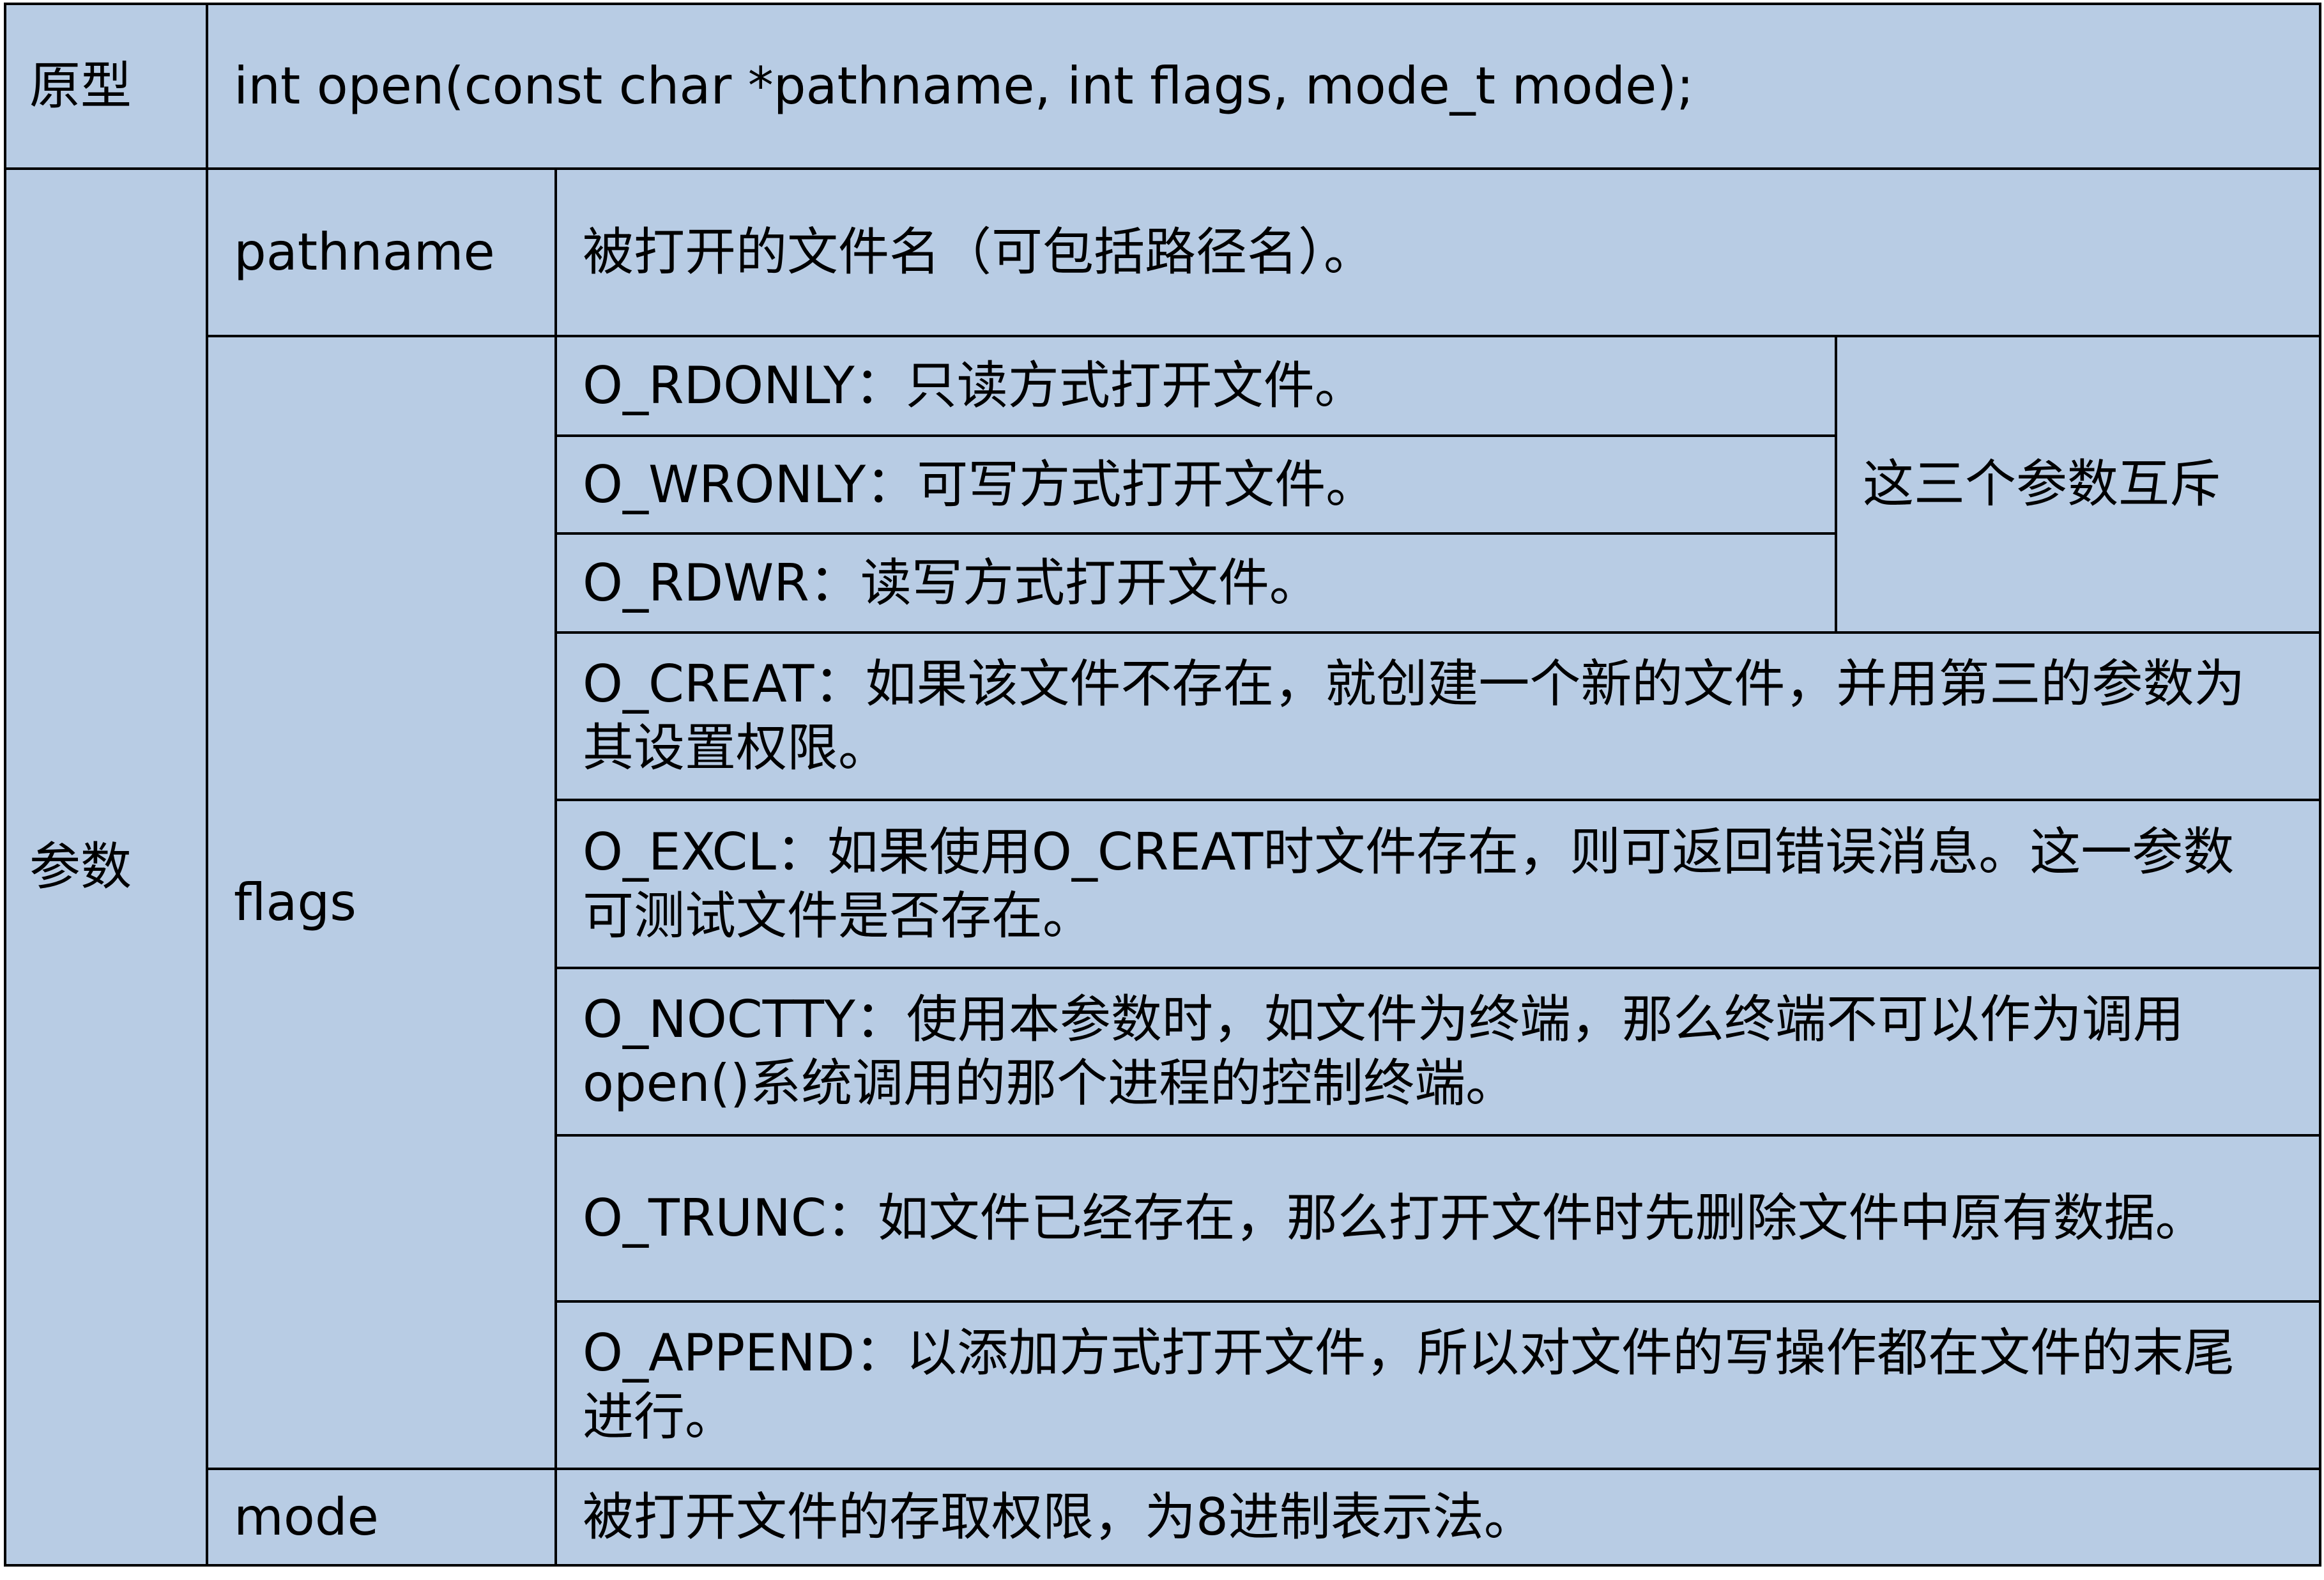  I want to click on flag-option-o-trunc: O_TRUNC：如文件已经存在，那么打开文件时先删除文件中原有数据。, so click(1437, 1218).